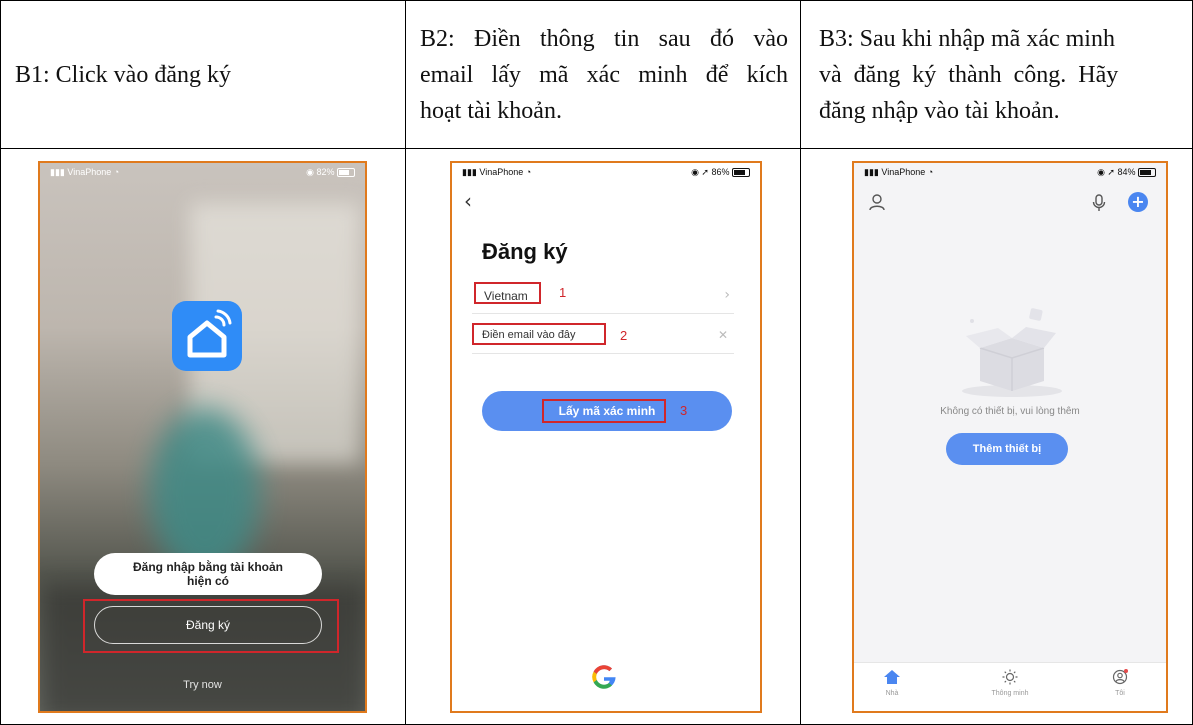 The height and width of the screenshot is (725, 1193). I want to click on empty-box-illustration-icon, so click(1012, 353).